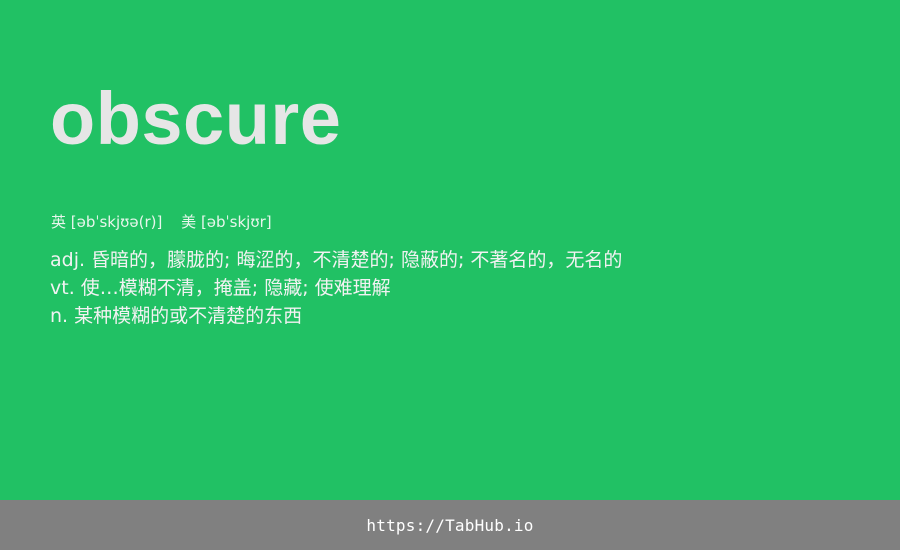 Image resolution: width=900 pixels, height=550 pixels. Describe the element at coordinates (196, 118) in the screenshot. I see `headword: obscure` at that location.